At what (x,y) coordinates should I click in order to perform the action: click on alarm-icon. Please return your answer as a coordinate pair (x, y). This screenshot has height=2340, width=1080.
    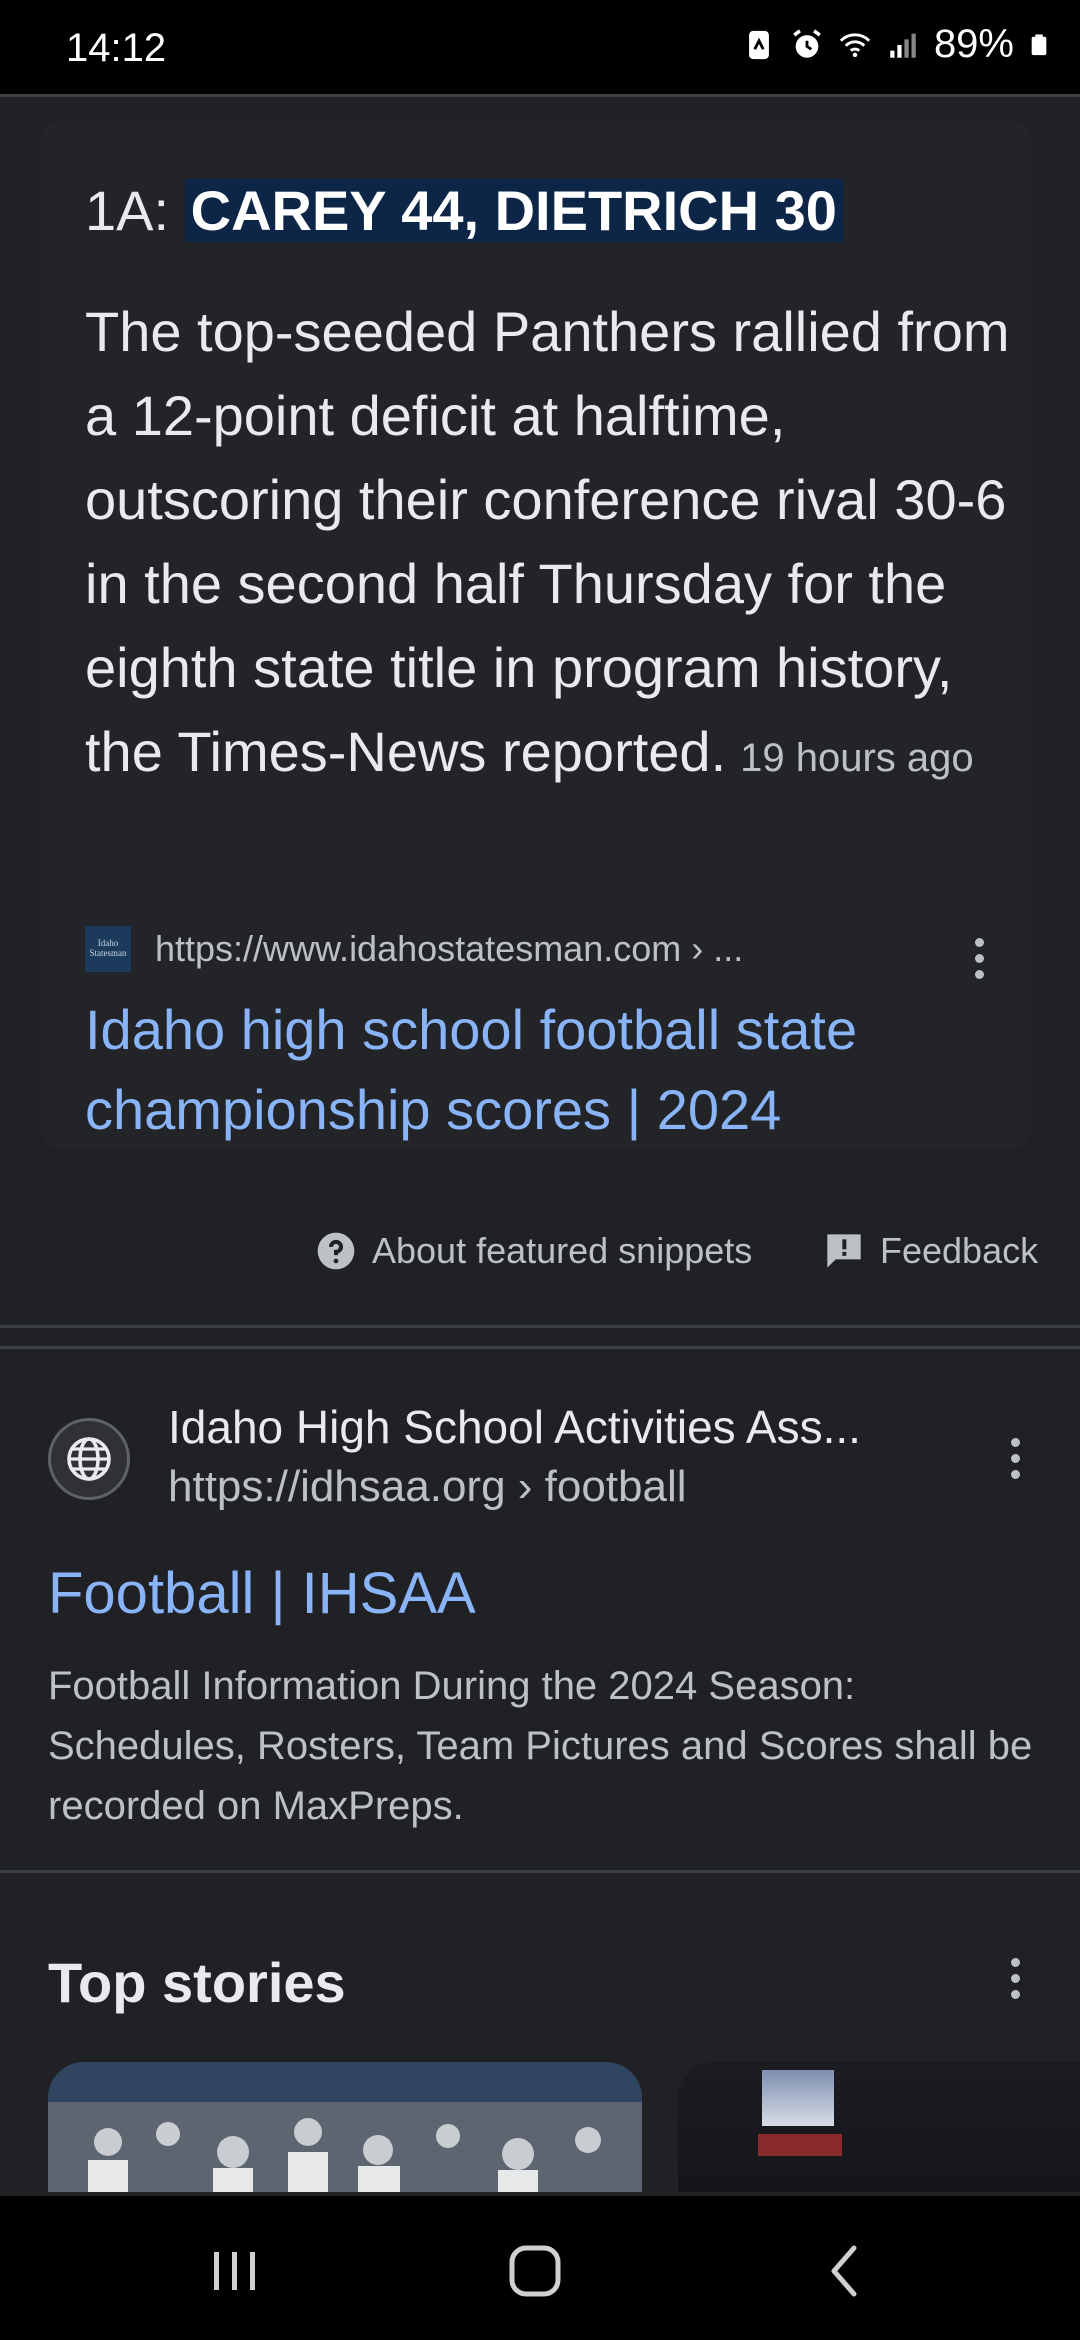
    Looking at the image, I should click on (807, 43).